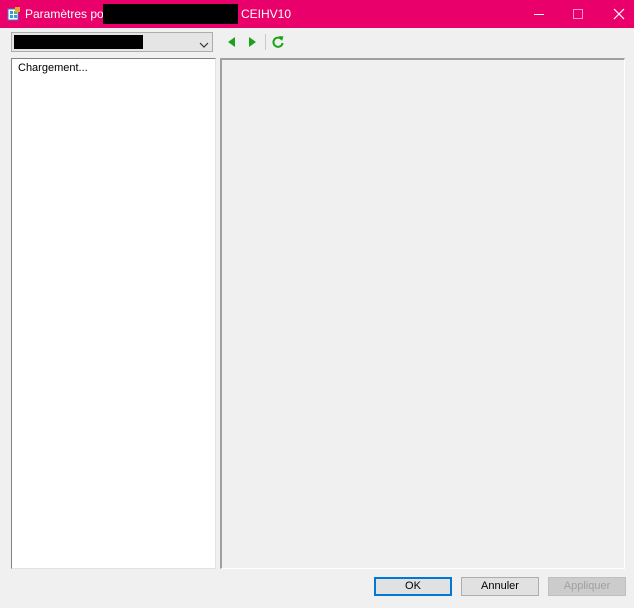 The height and width of the screenshot is (608, 634). What do you see at coordinates (14, 14) in the screenshot?
I see `settings-app-icon` at bounding box center [14, 14].